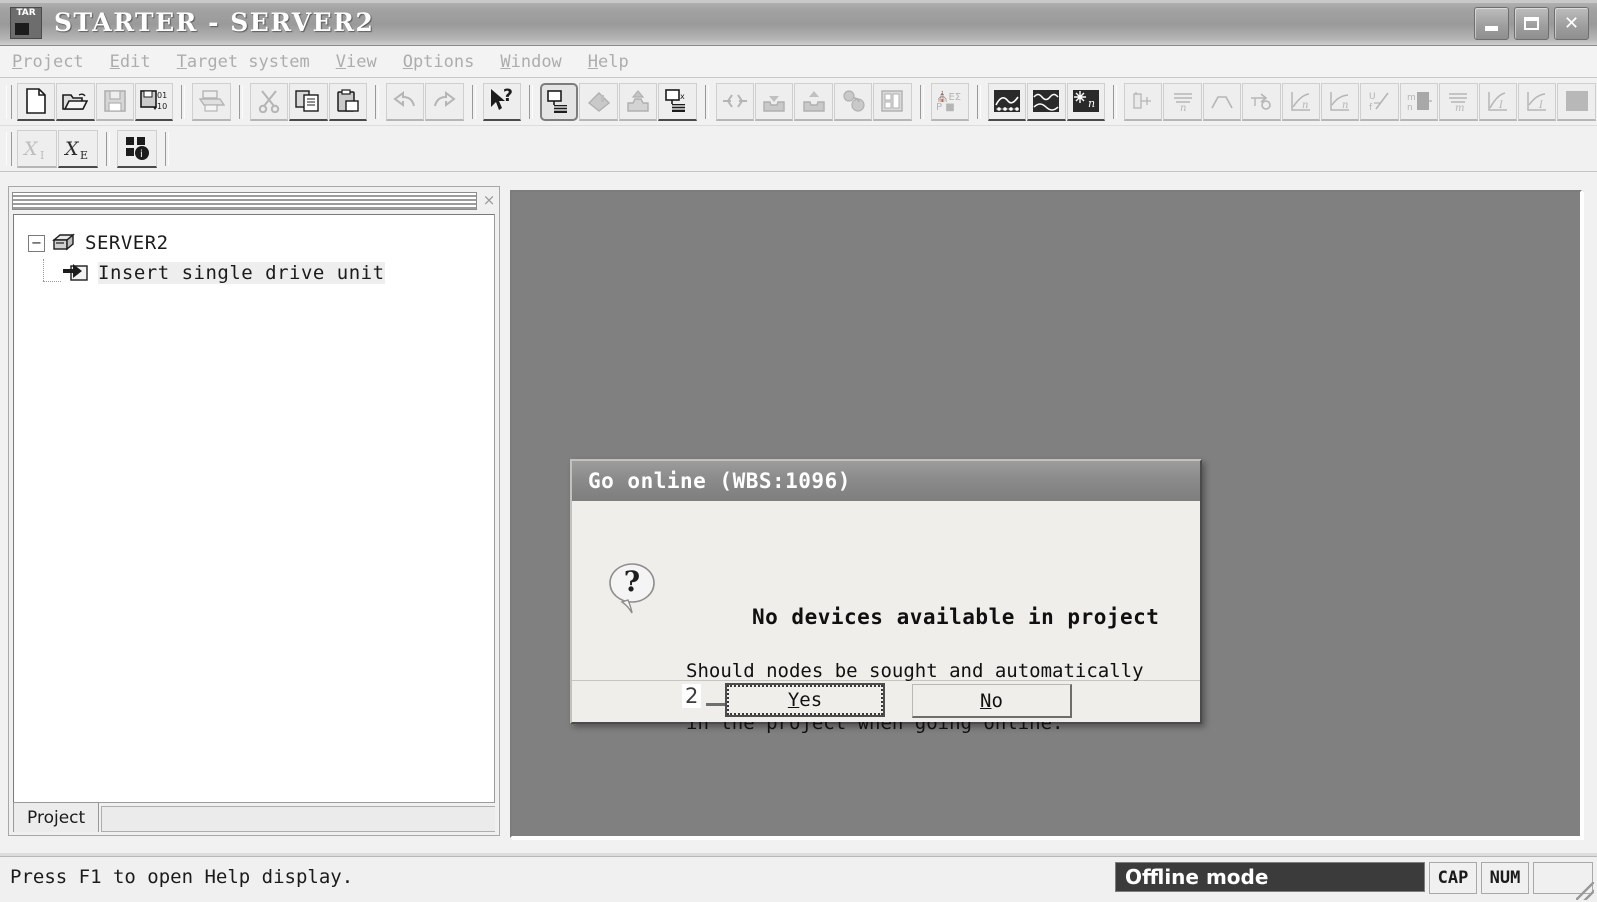 This screenshot has height=902, width=1597. Describe the element at coordinates (1585, 891) in the screenshot. I see `resize-grip` at that location.